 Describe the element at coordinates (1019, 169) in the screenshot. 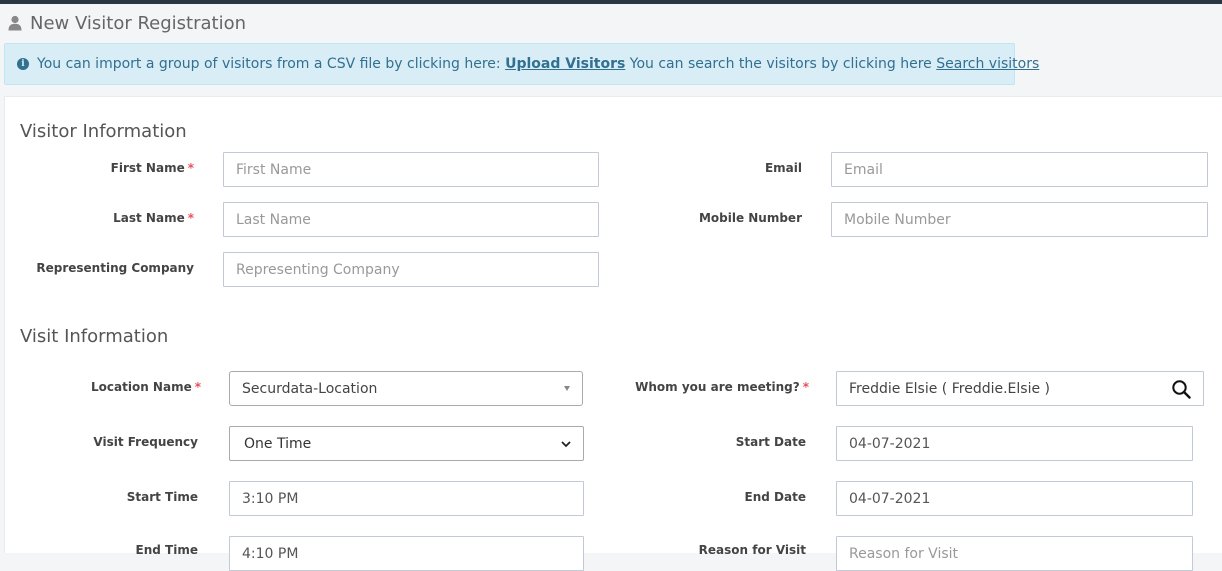

I see `email-input: Email` at that location.